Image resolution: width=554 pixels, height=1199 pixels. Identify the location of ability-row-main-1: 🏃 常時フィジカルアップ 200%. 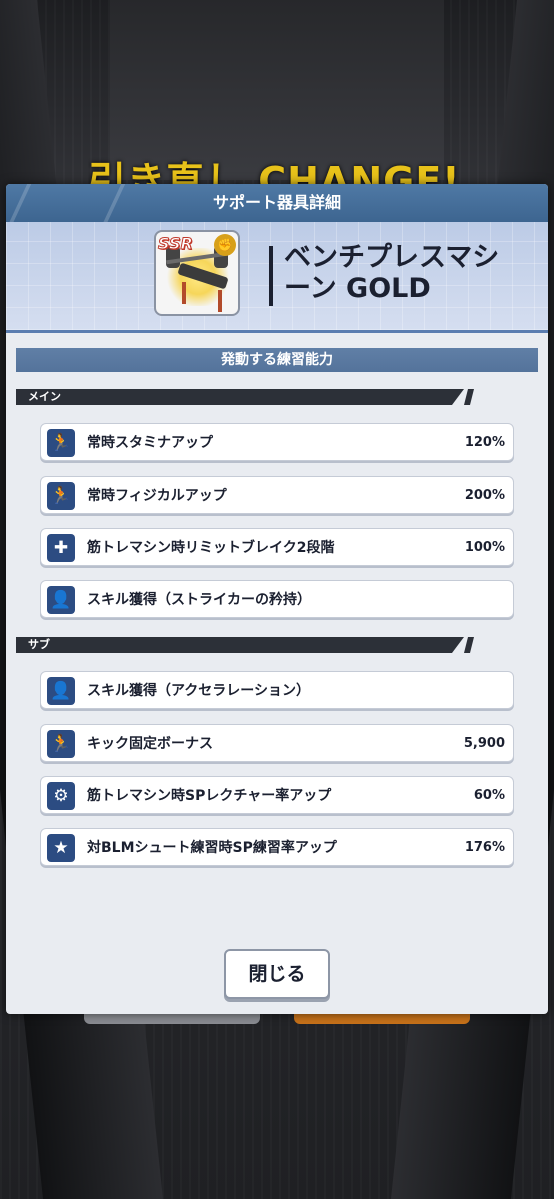
(277, 495).